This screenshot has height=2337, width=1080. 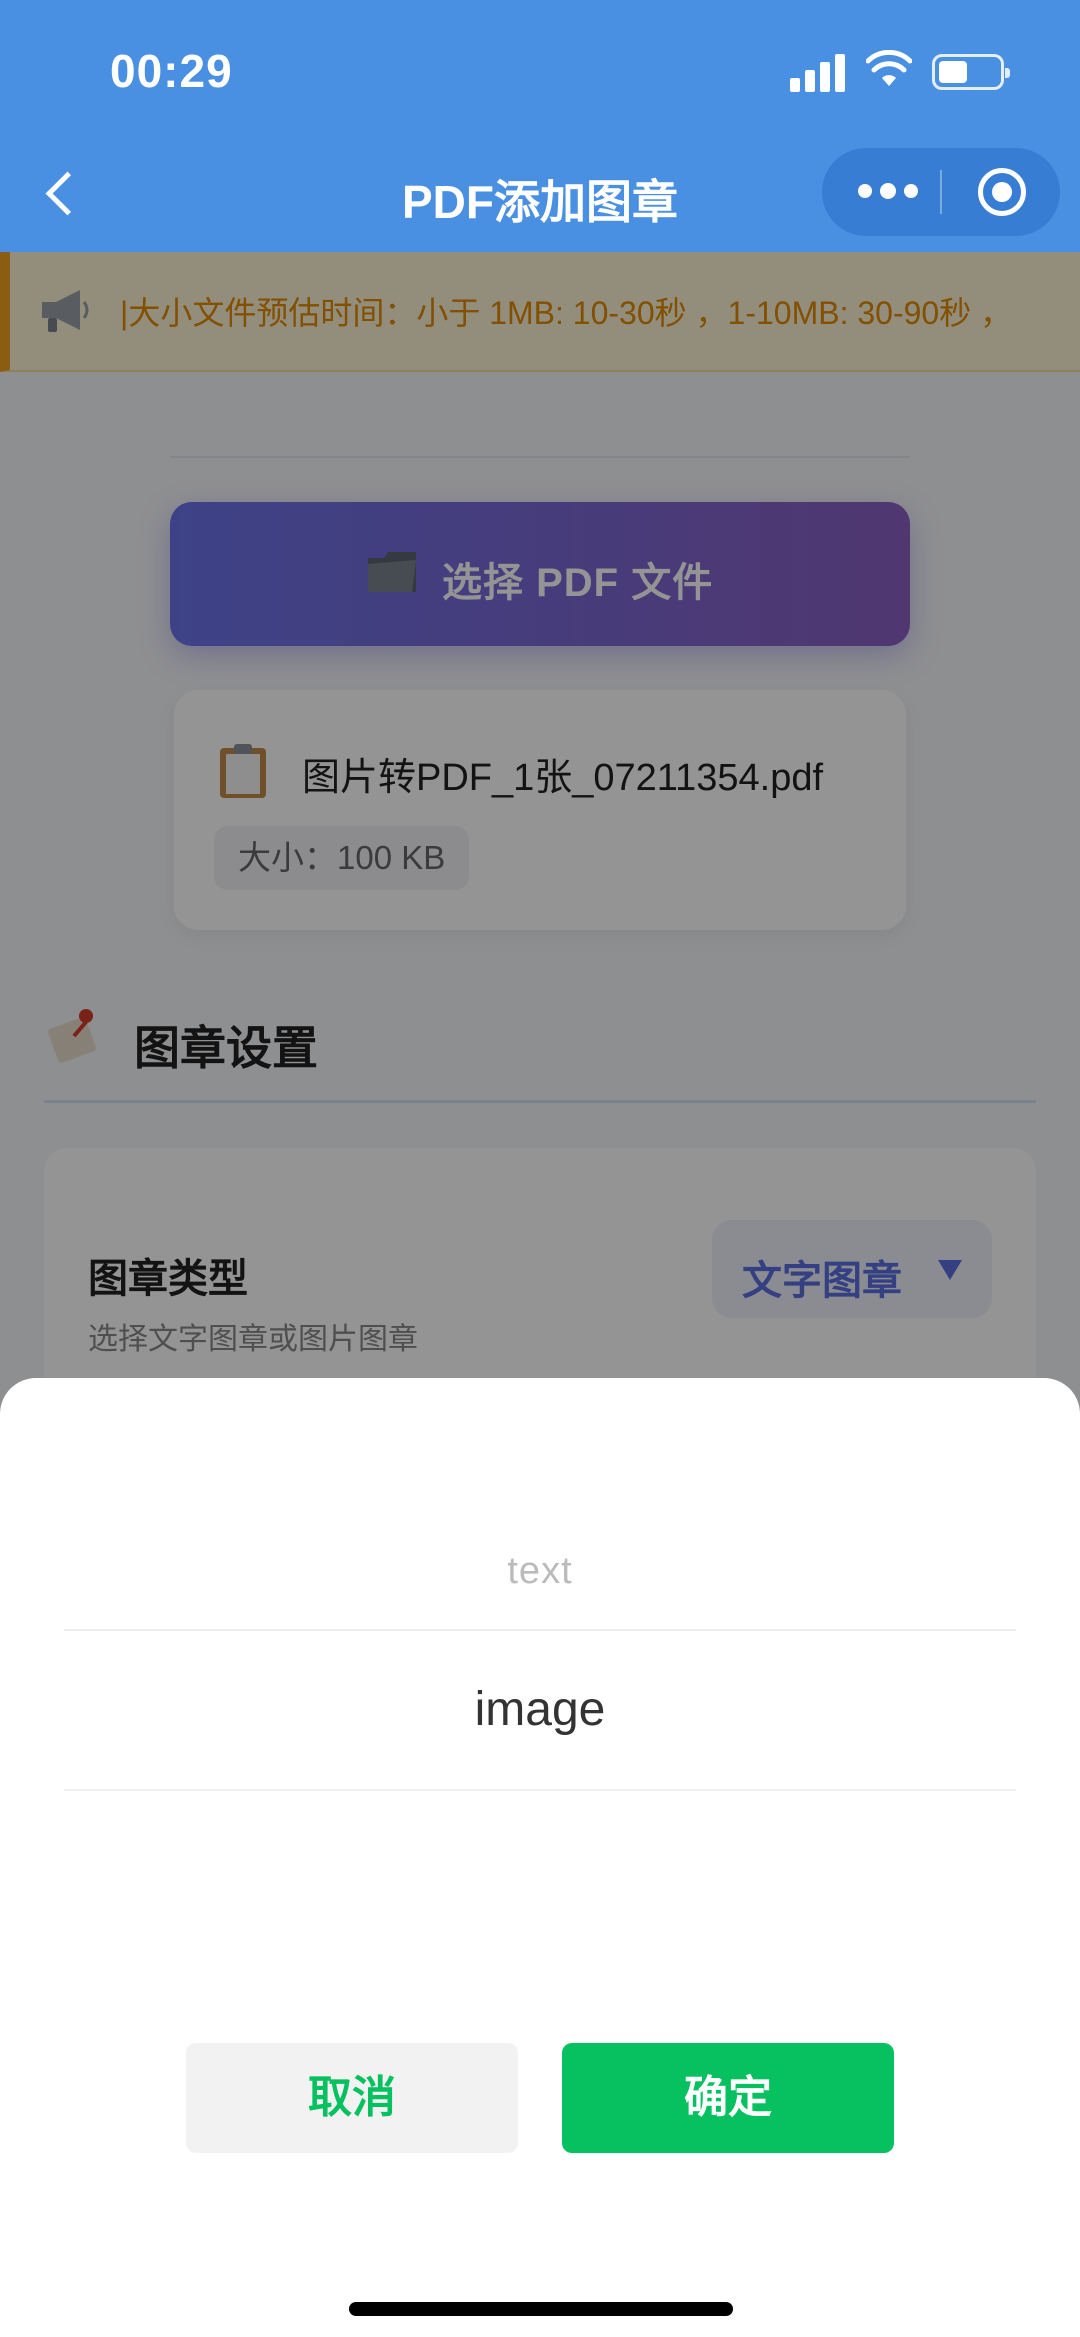 What do you see at coordinates (541, 2309) in the screenshot?
I see `home-indicator` at bounding box center [541, 2309].